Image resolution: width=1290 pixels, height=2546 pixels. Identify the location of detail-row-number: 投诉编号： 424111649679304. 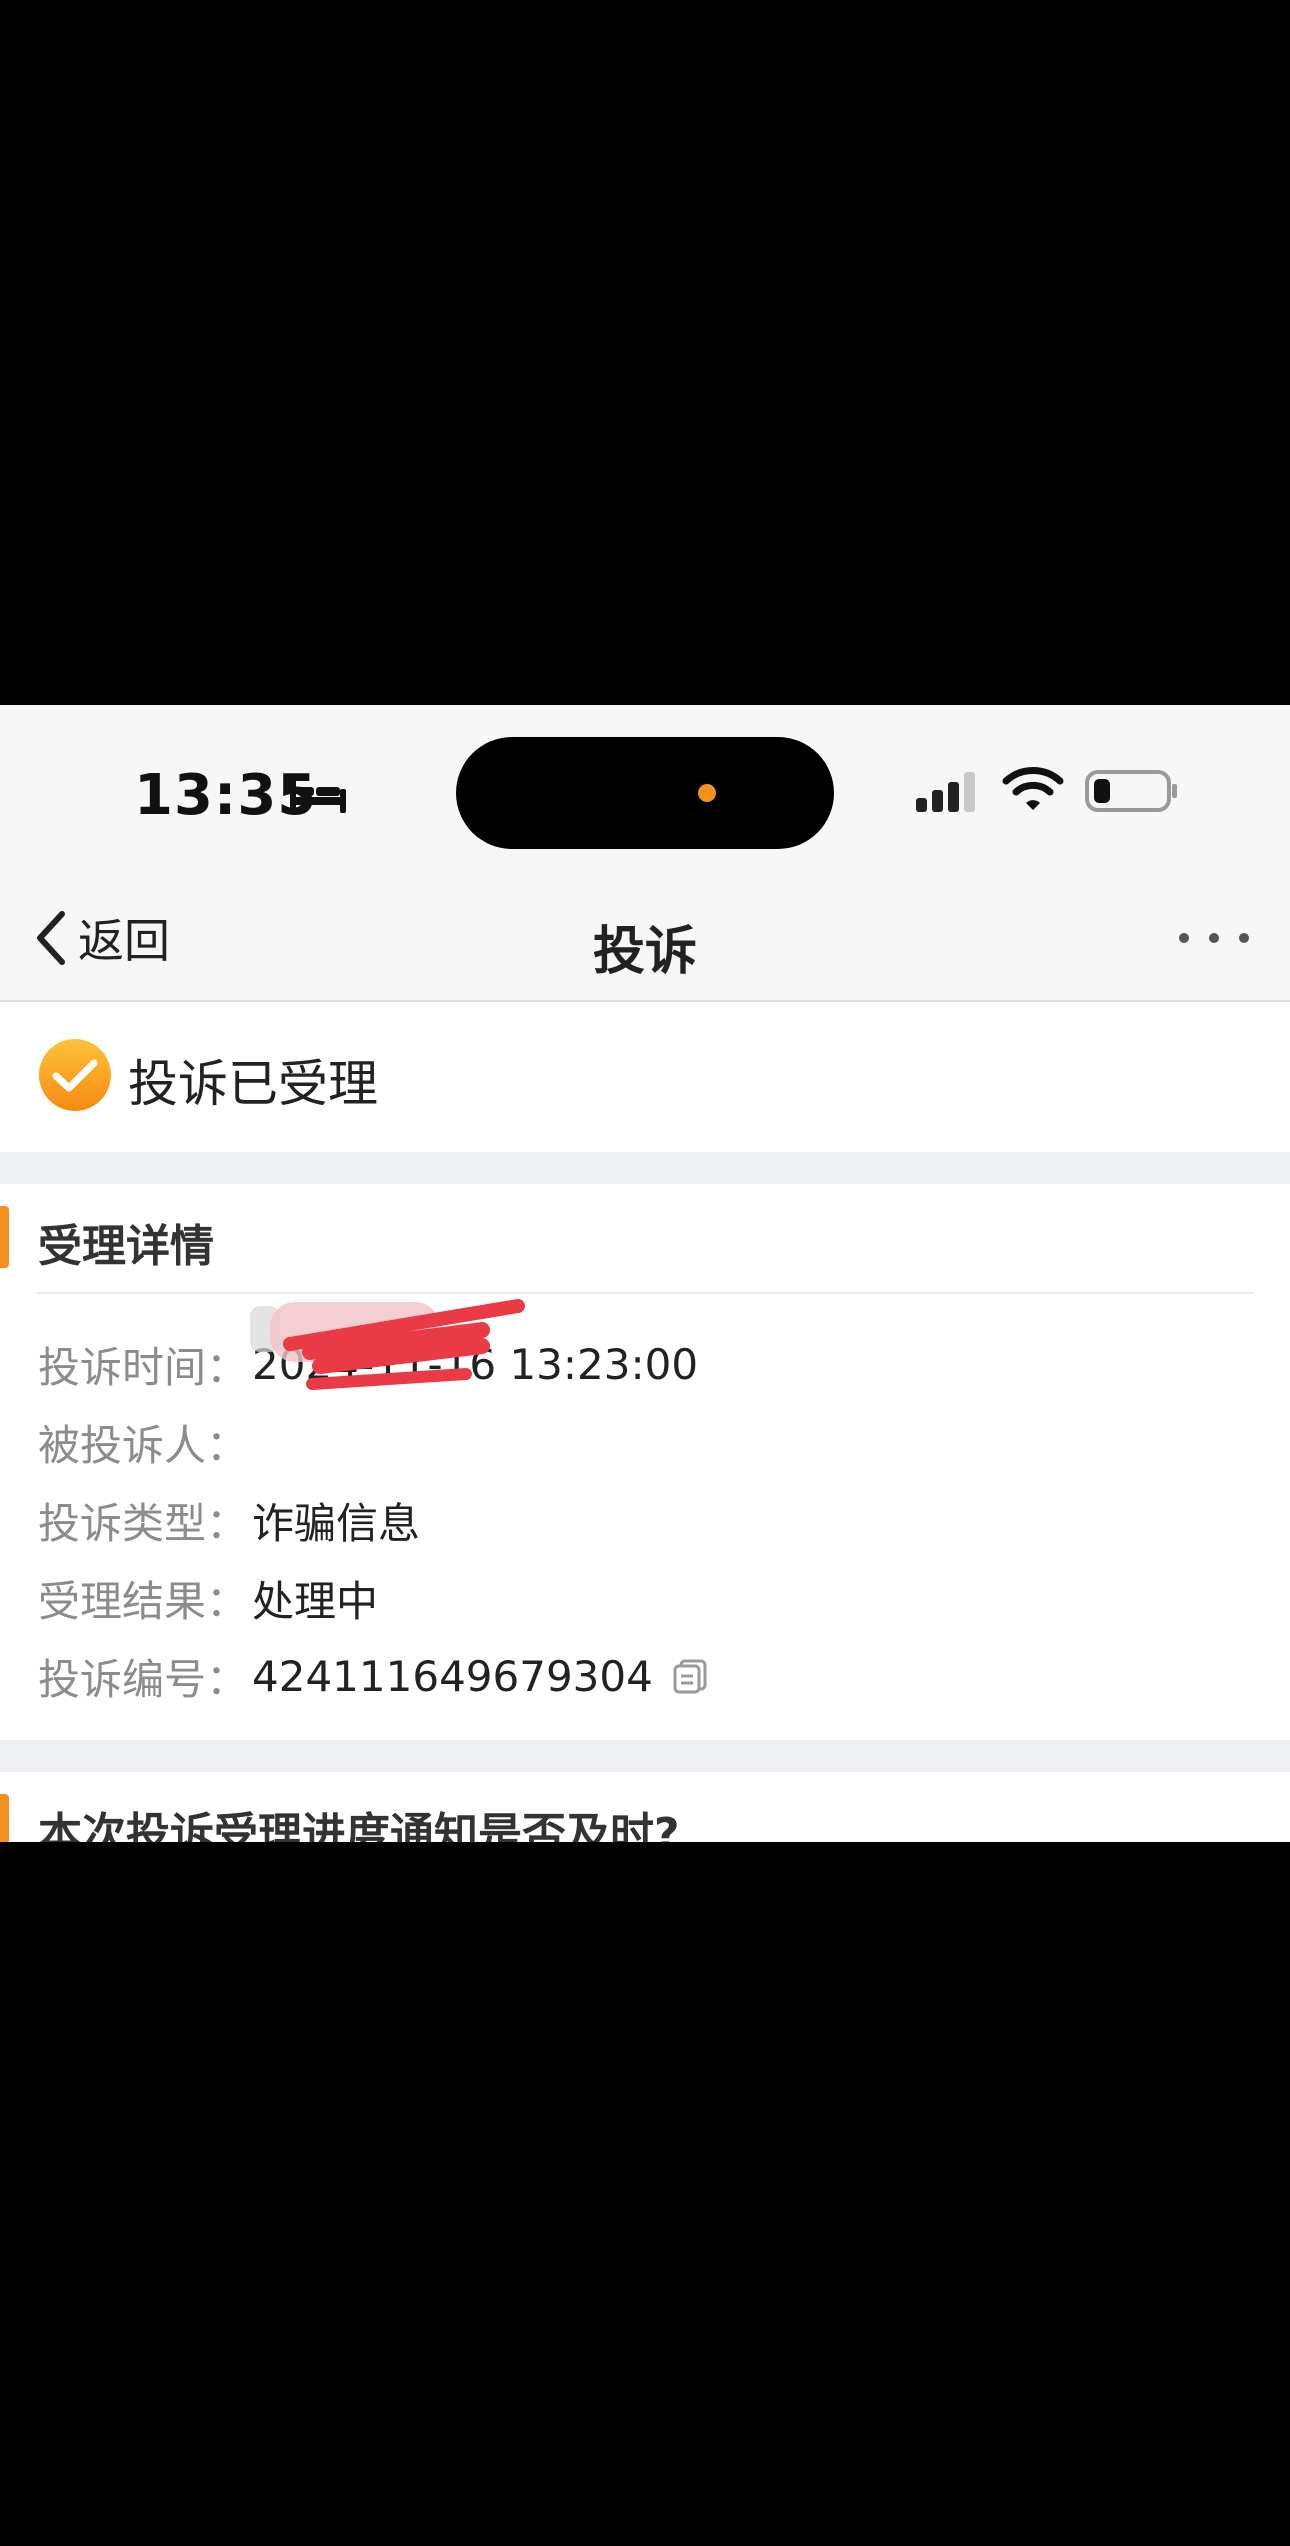
(373, 1676).